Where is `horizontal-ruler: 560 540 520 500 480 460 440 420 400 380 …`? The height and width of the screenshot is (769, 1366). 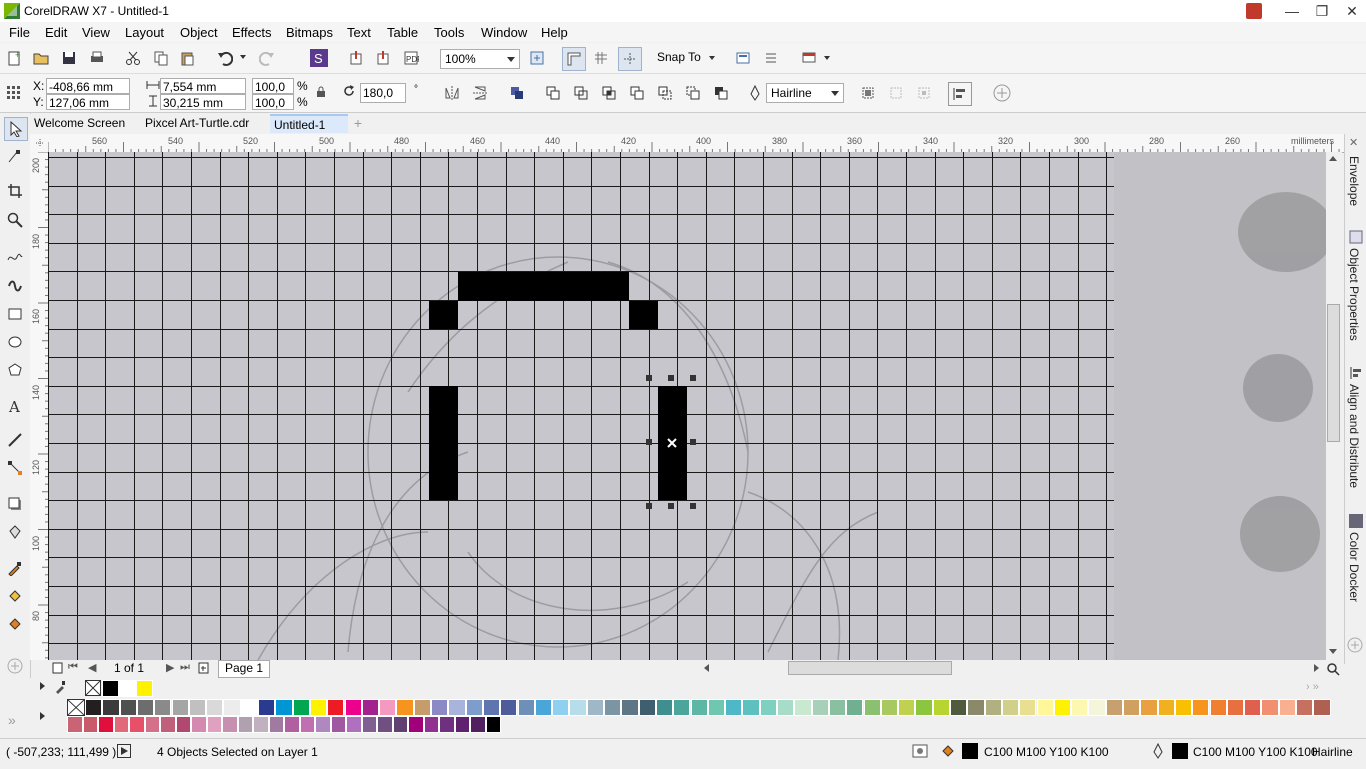
horizontal-ruler: 560 540 520 500 480 460 440 420 400 380 … is located at coordinates (696, 143).